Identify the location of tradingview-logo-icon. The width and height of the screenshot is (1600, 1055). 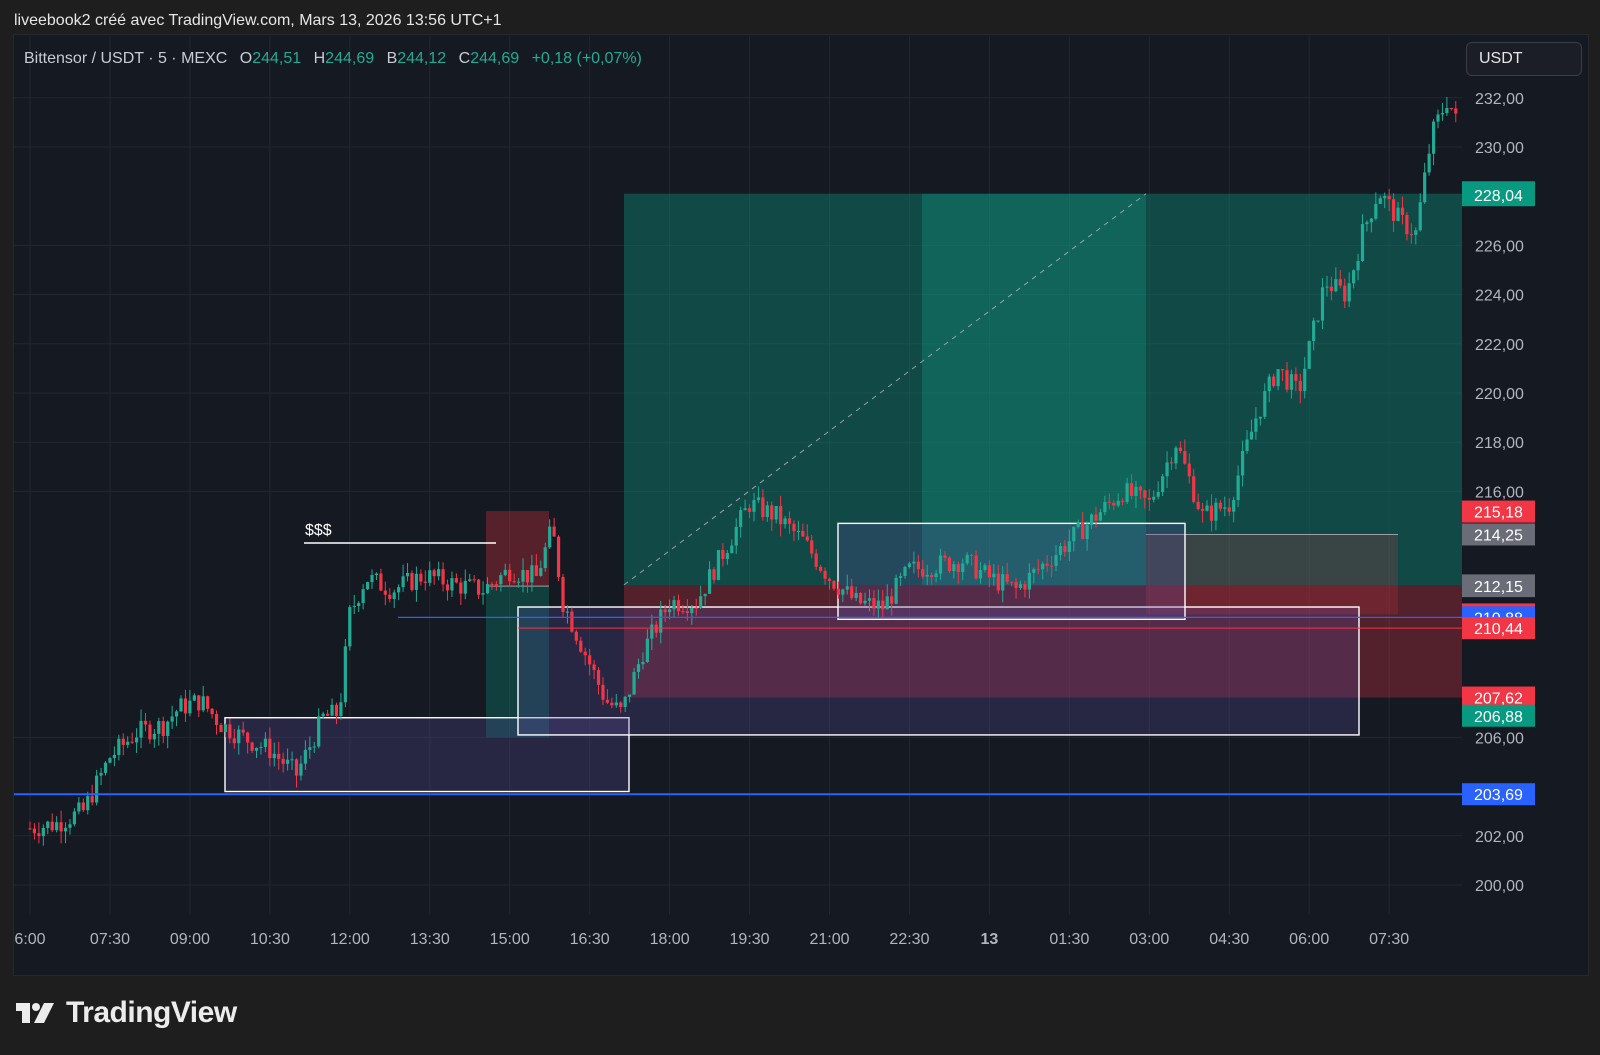
(35, 1013).